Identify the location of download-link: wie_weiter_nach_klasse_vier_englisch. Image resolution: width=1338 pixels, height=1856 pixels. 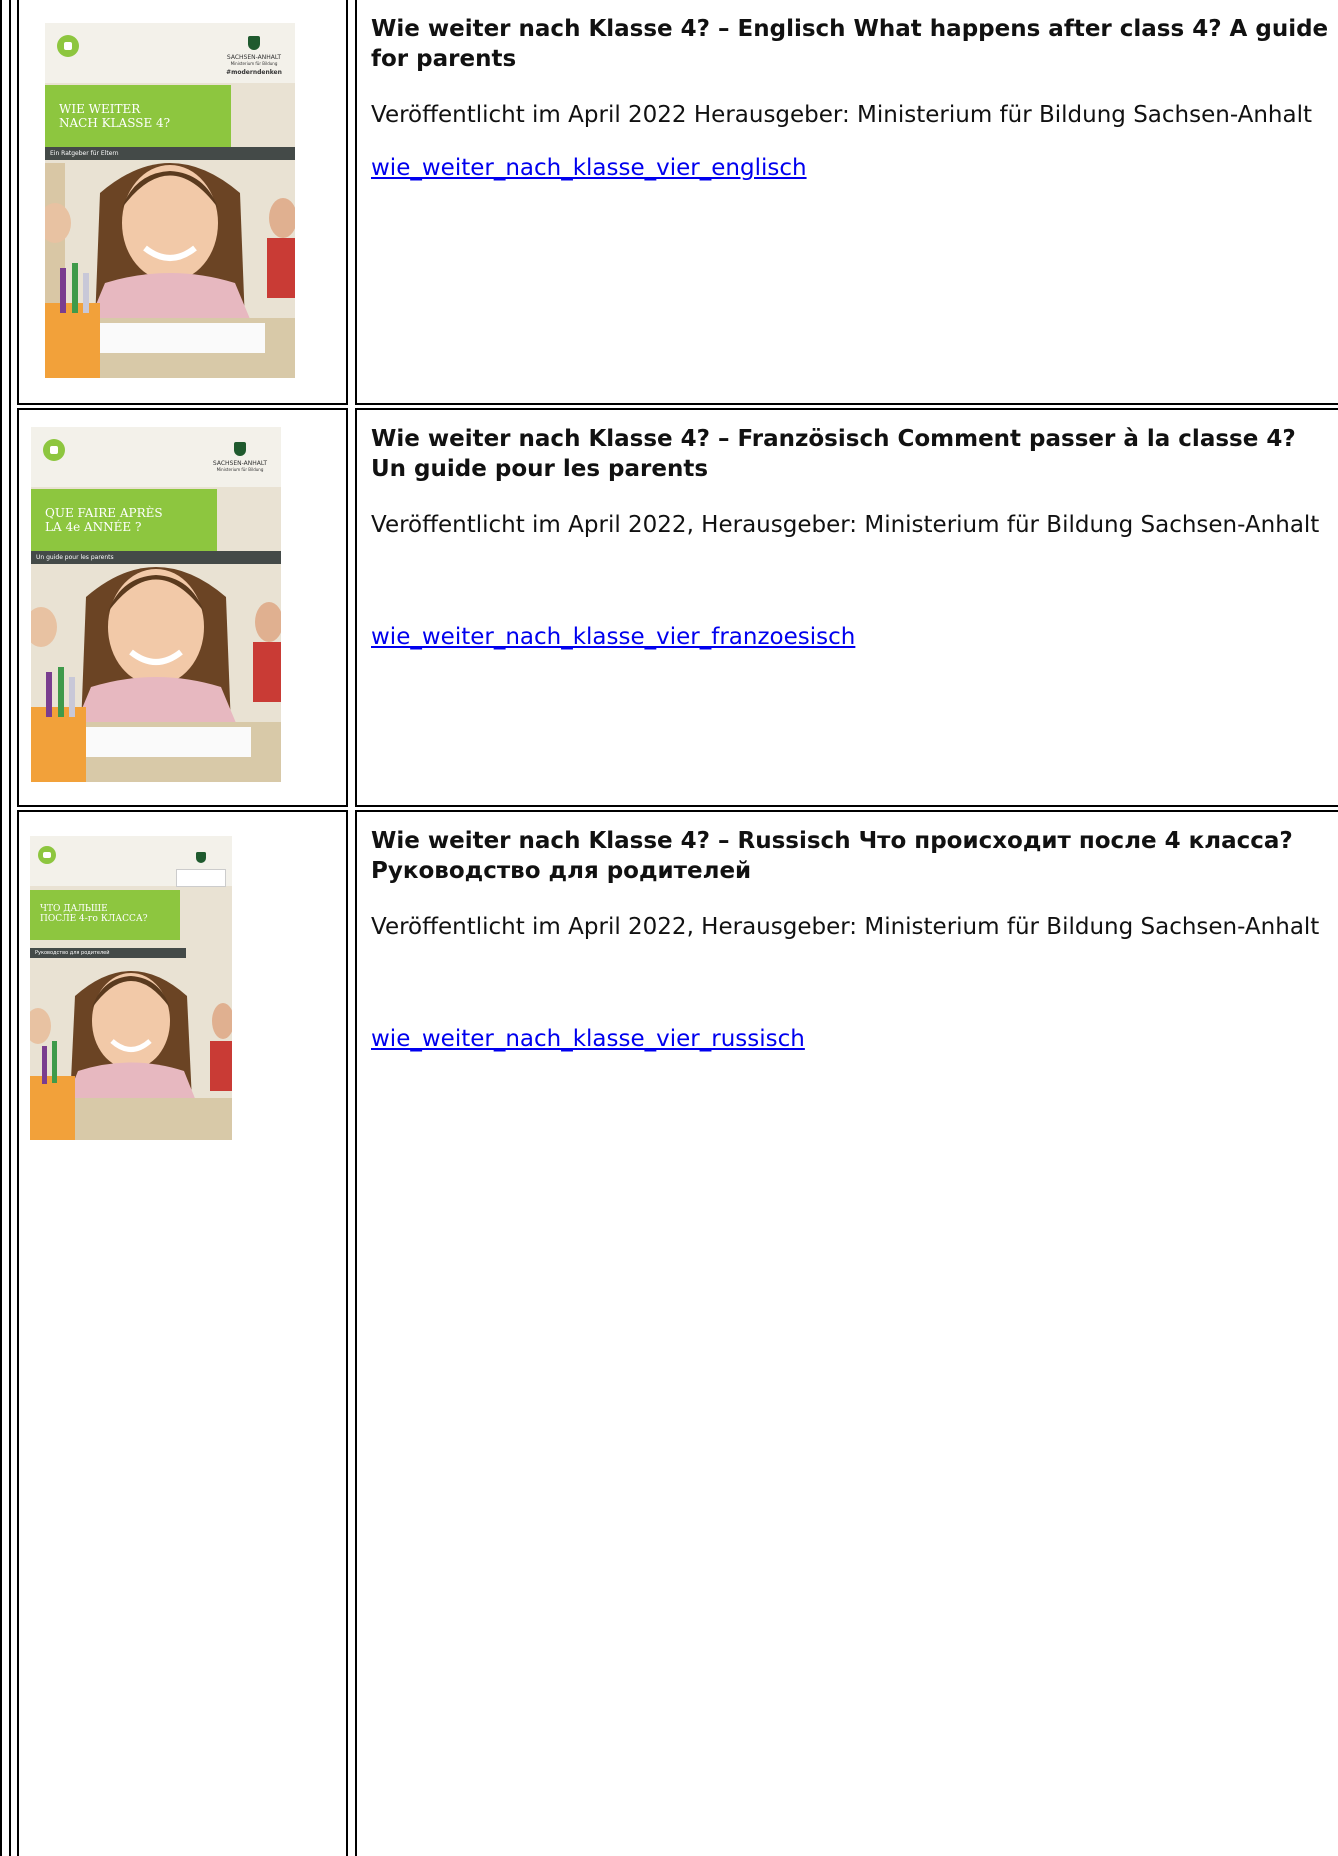
(589, 168).